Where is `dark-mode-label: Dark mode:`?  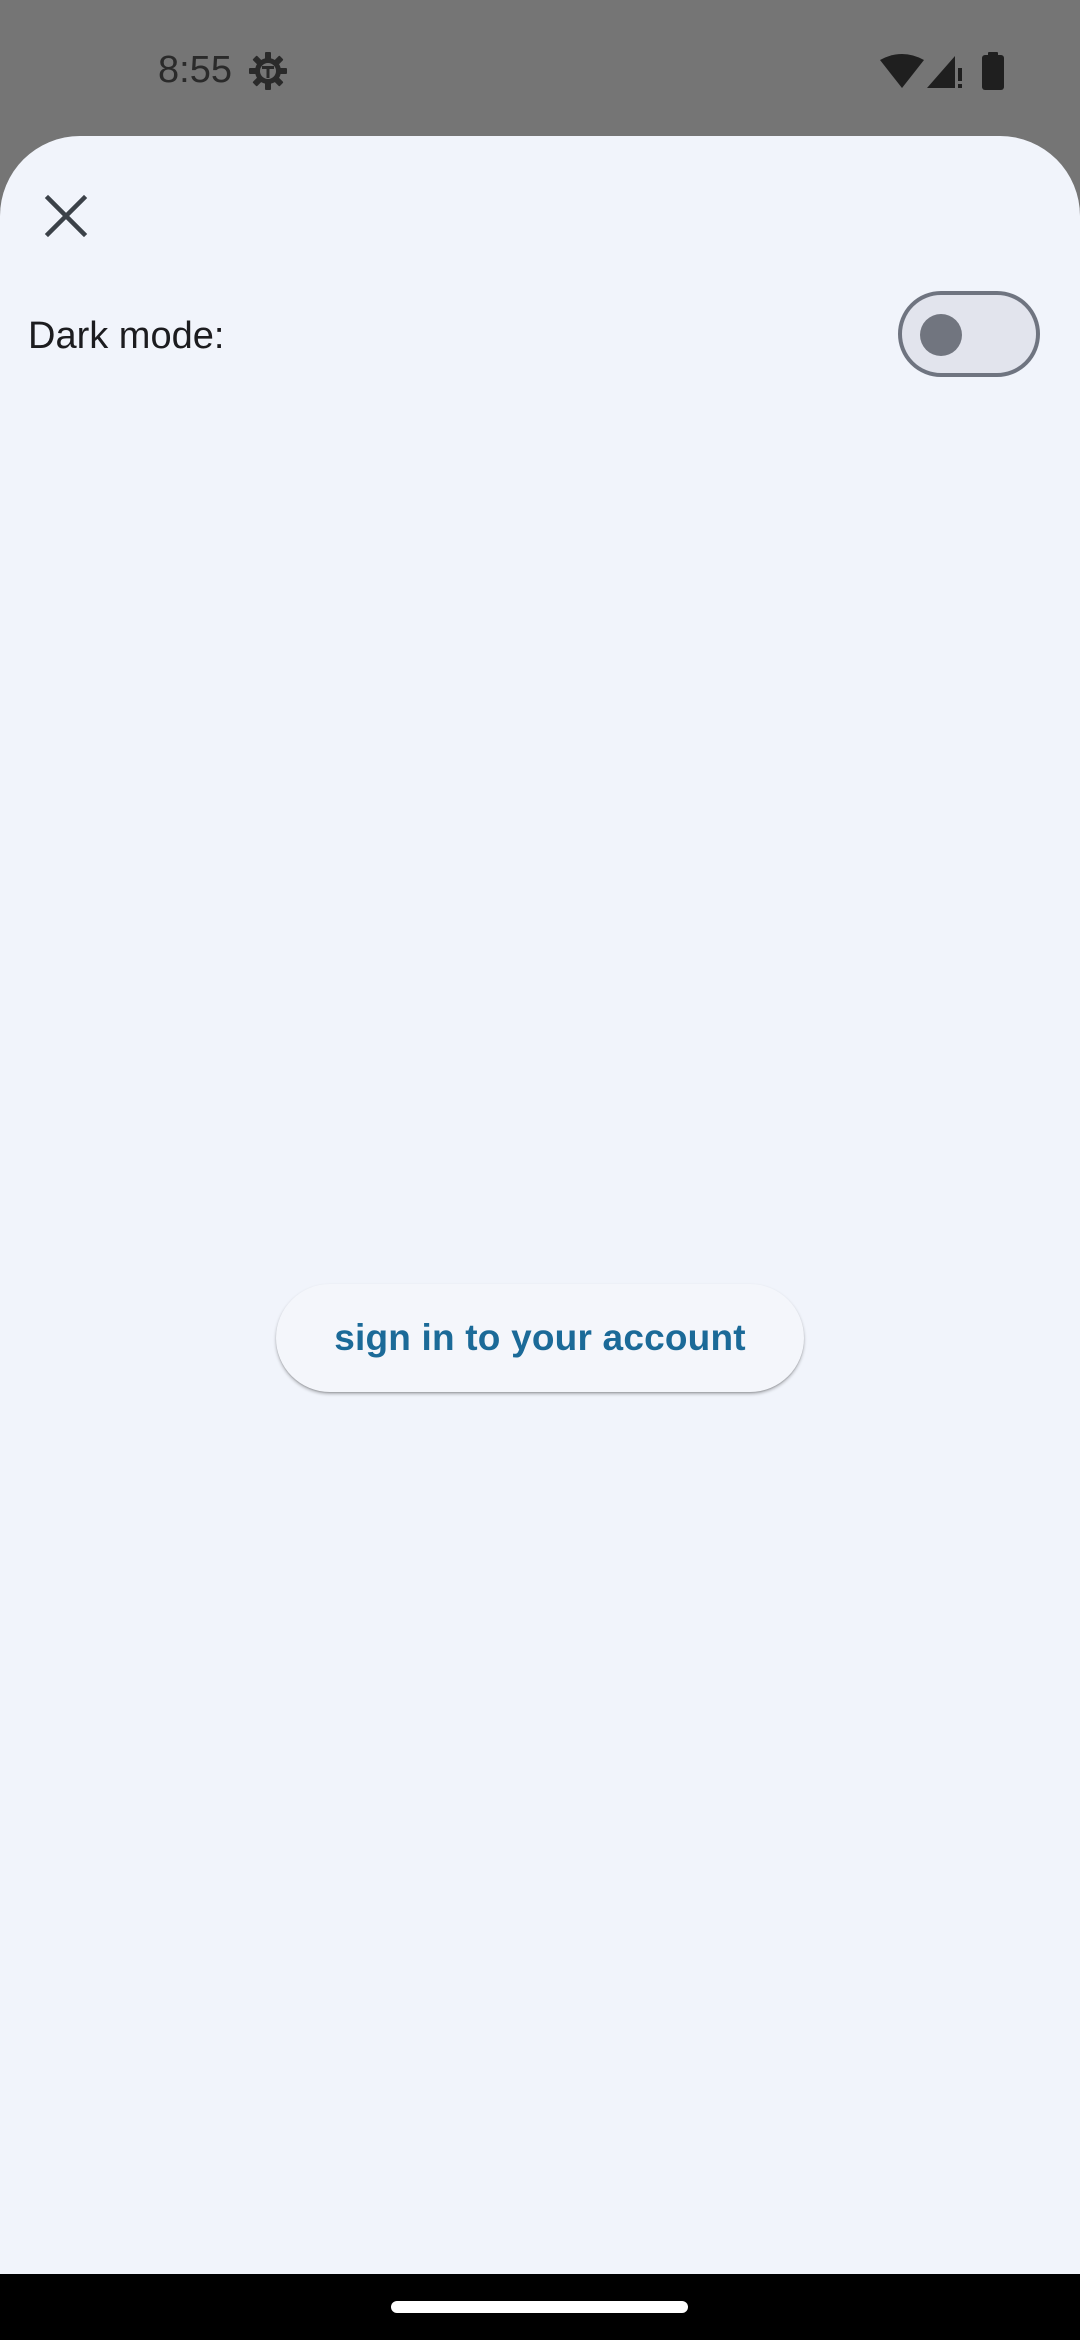
dark-mode-label: Dark mode: is located at coordinates (126, 336).